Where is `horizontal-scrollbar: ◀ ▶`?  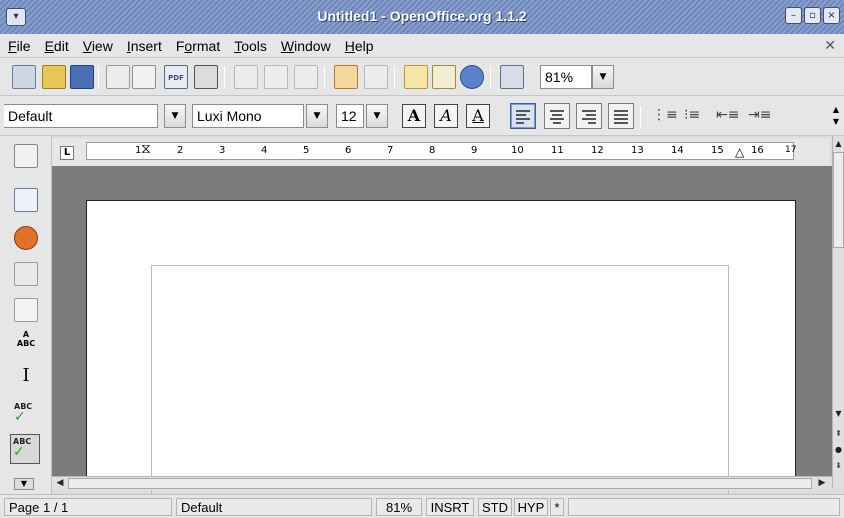 horizontal-scrollbar: ◀ ▶ is located at coordinates (442, 483).